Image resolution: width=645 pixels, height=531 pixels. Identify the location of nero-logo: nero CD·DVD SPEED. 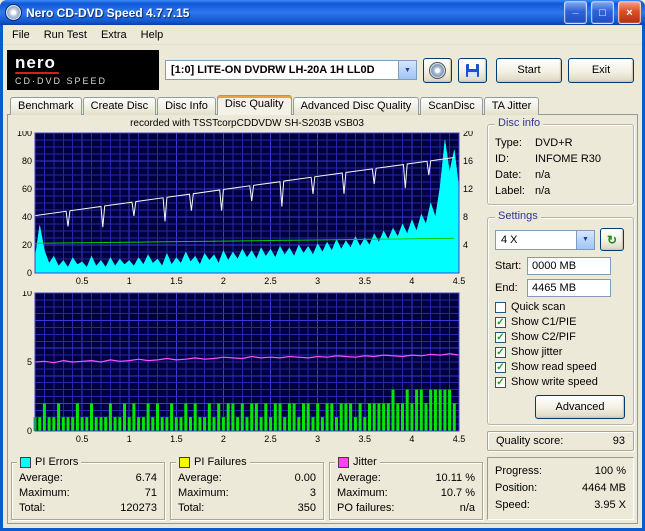
(83, 70).